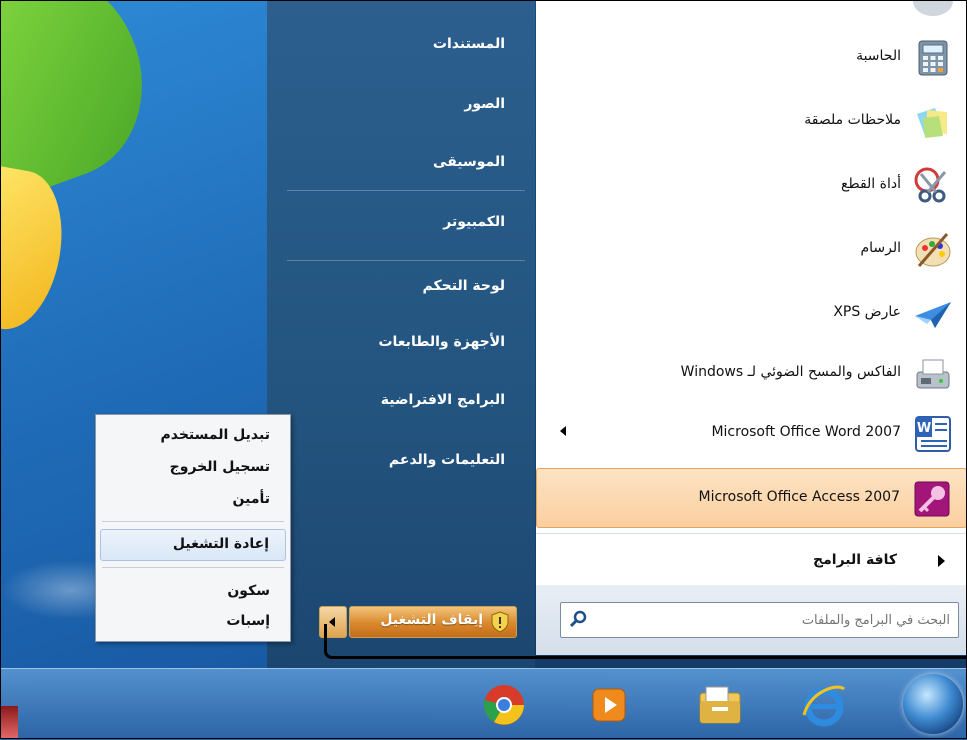  What do you see at coordinates (751, 558) in the screenshot?
I see `all-programs-button: كافة البرامج` at bounding box center [751, 558].